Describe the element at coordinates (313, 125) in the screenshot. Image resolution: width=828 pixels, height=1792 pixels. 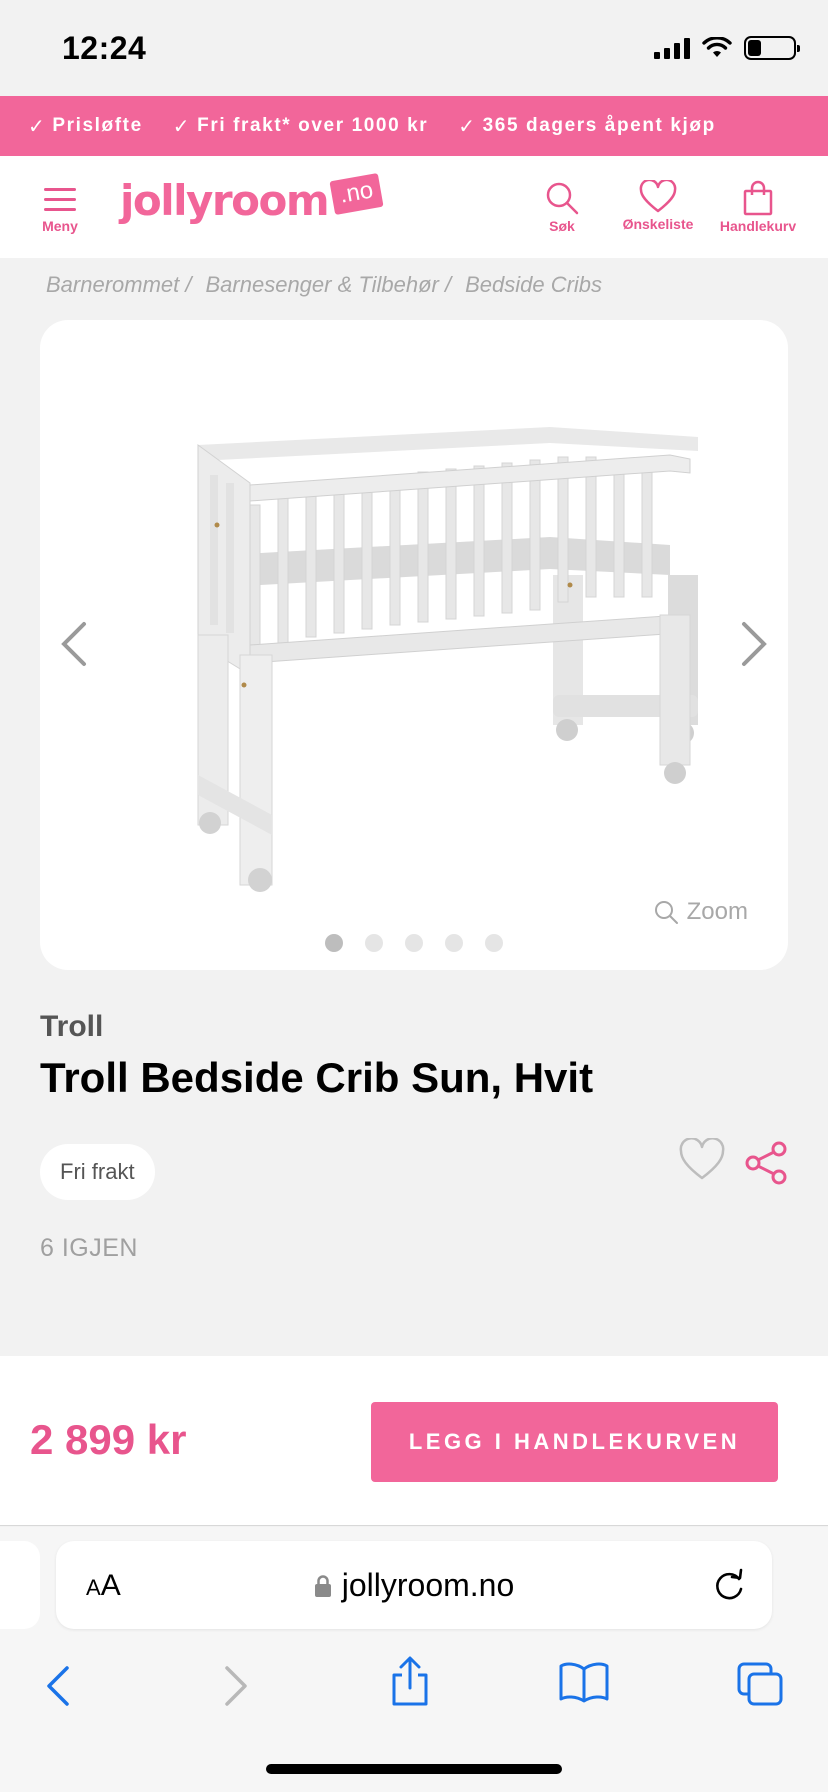
I see `promo-label: Fri frakt* over 1000 kr` at that location.